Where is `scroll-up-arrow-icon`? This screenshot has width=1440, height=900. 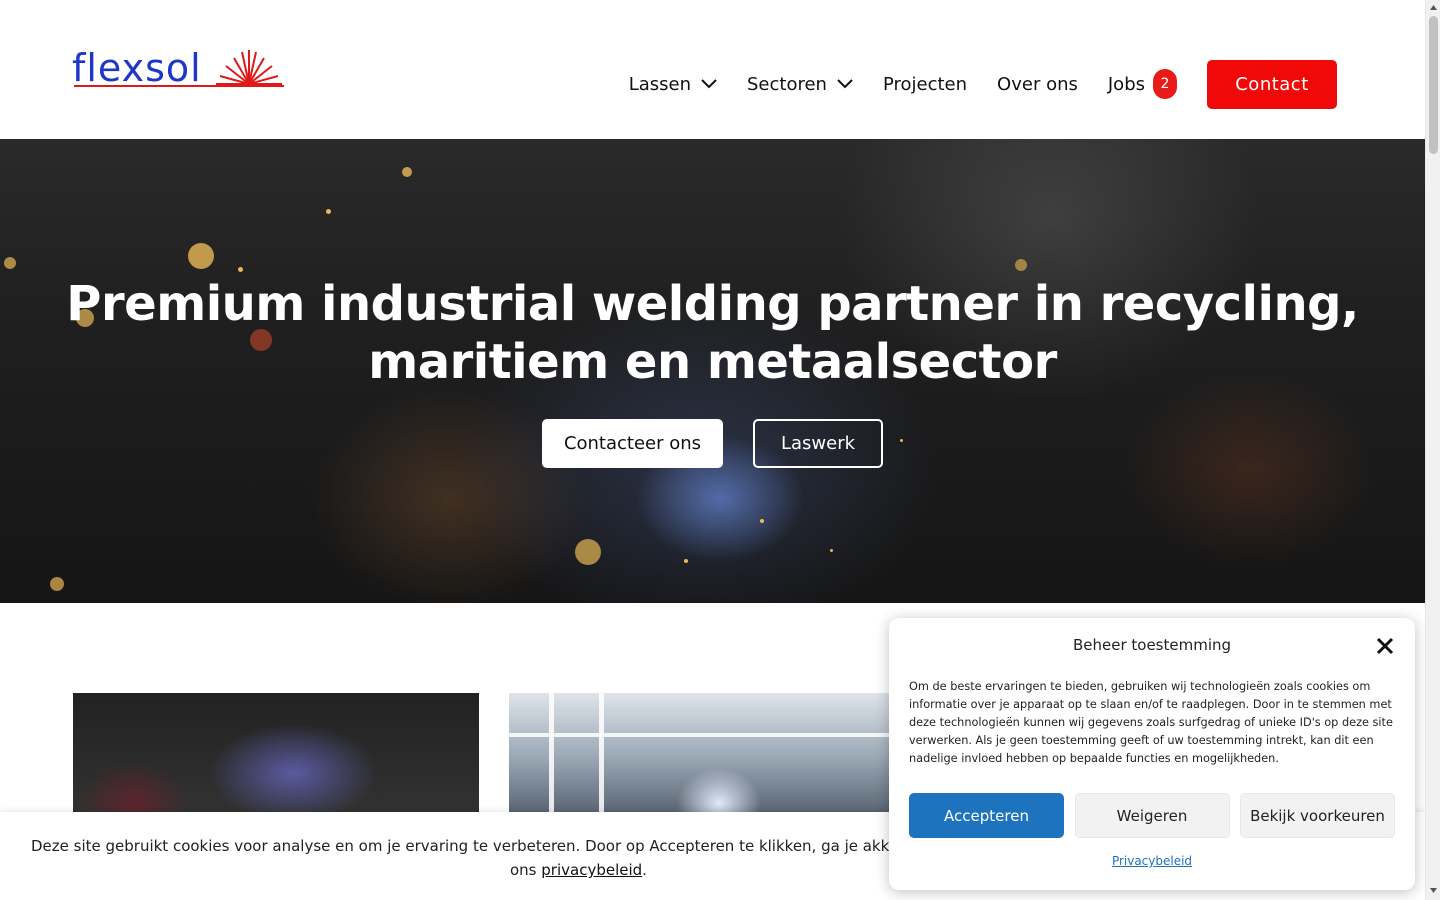
scroll-up-arrow-icon is located at coordinates (1433, 7).